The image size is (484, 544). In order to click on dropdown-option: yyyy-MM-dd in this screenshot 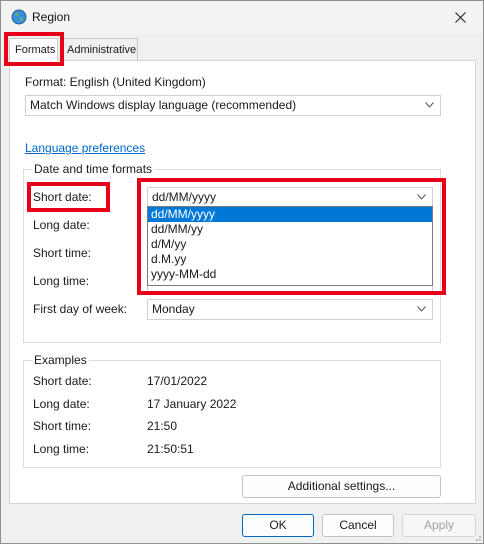, I will do `click(290, 274)`.